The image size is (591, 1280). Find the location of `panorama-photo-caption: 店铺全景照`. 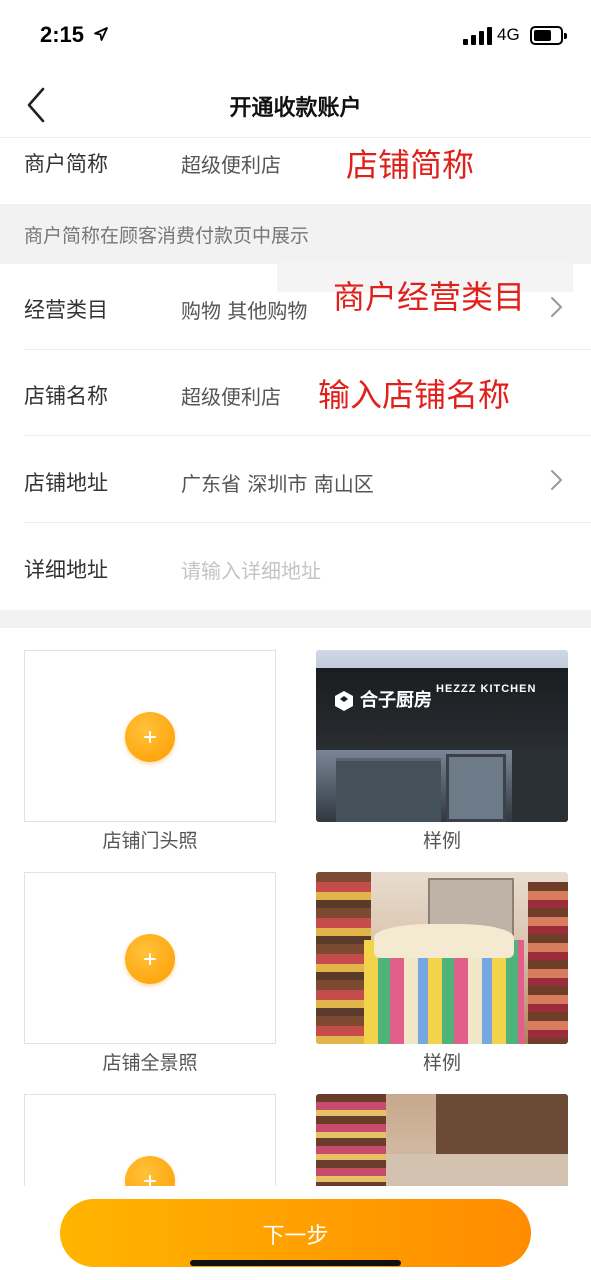

panorama-photo-caption: 店铺全景照 is located at coordinates (150, 1063).